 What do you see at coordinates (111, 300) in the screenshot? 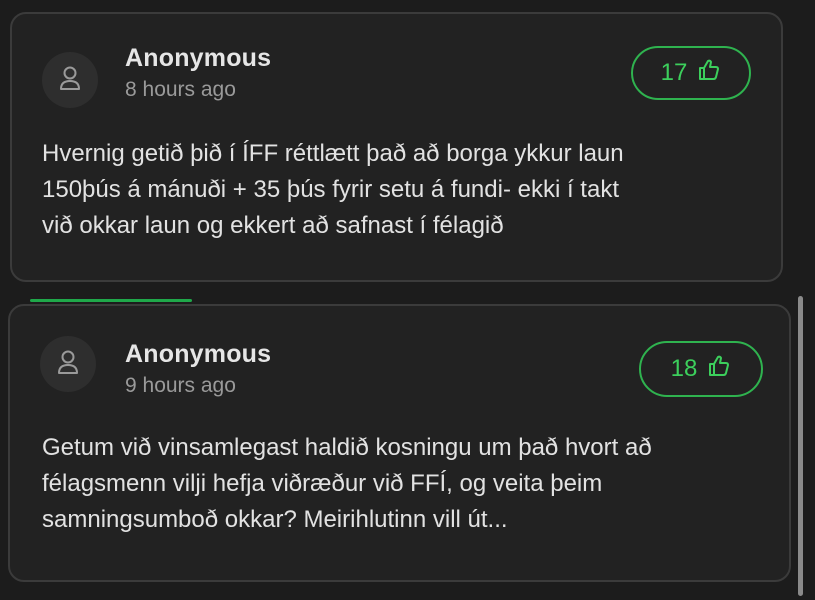
I see `active-indicator` at bounding box center [111, 300].